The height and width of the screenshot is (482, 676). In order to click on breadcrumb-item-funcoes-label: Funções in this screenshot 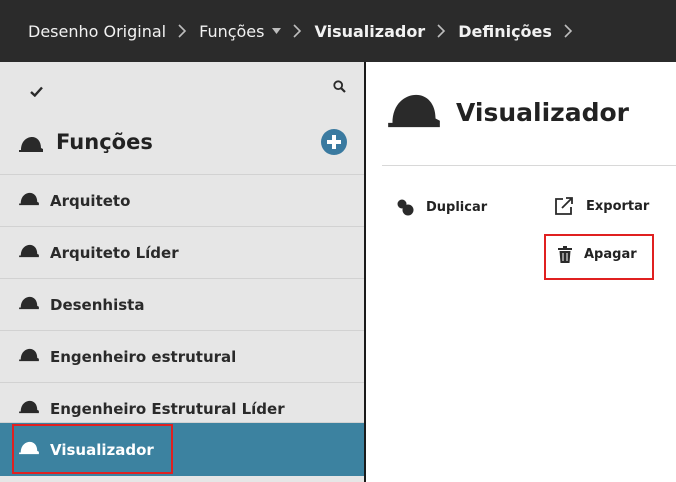, I will do `click(232, 31)`.